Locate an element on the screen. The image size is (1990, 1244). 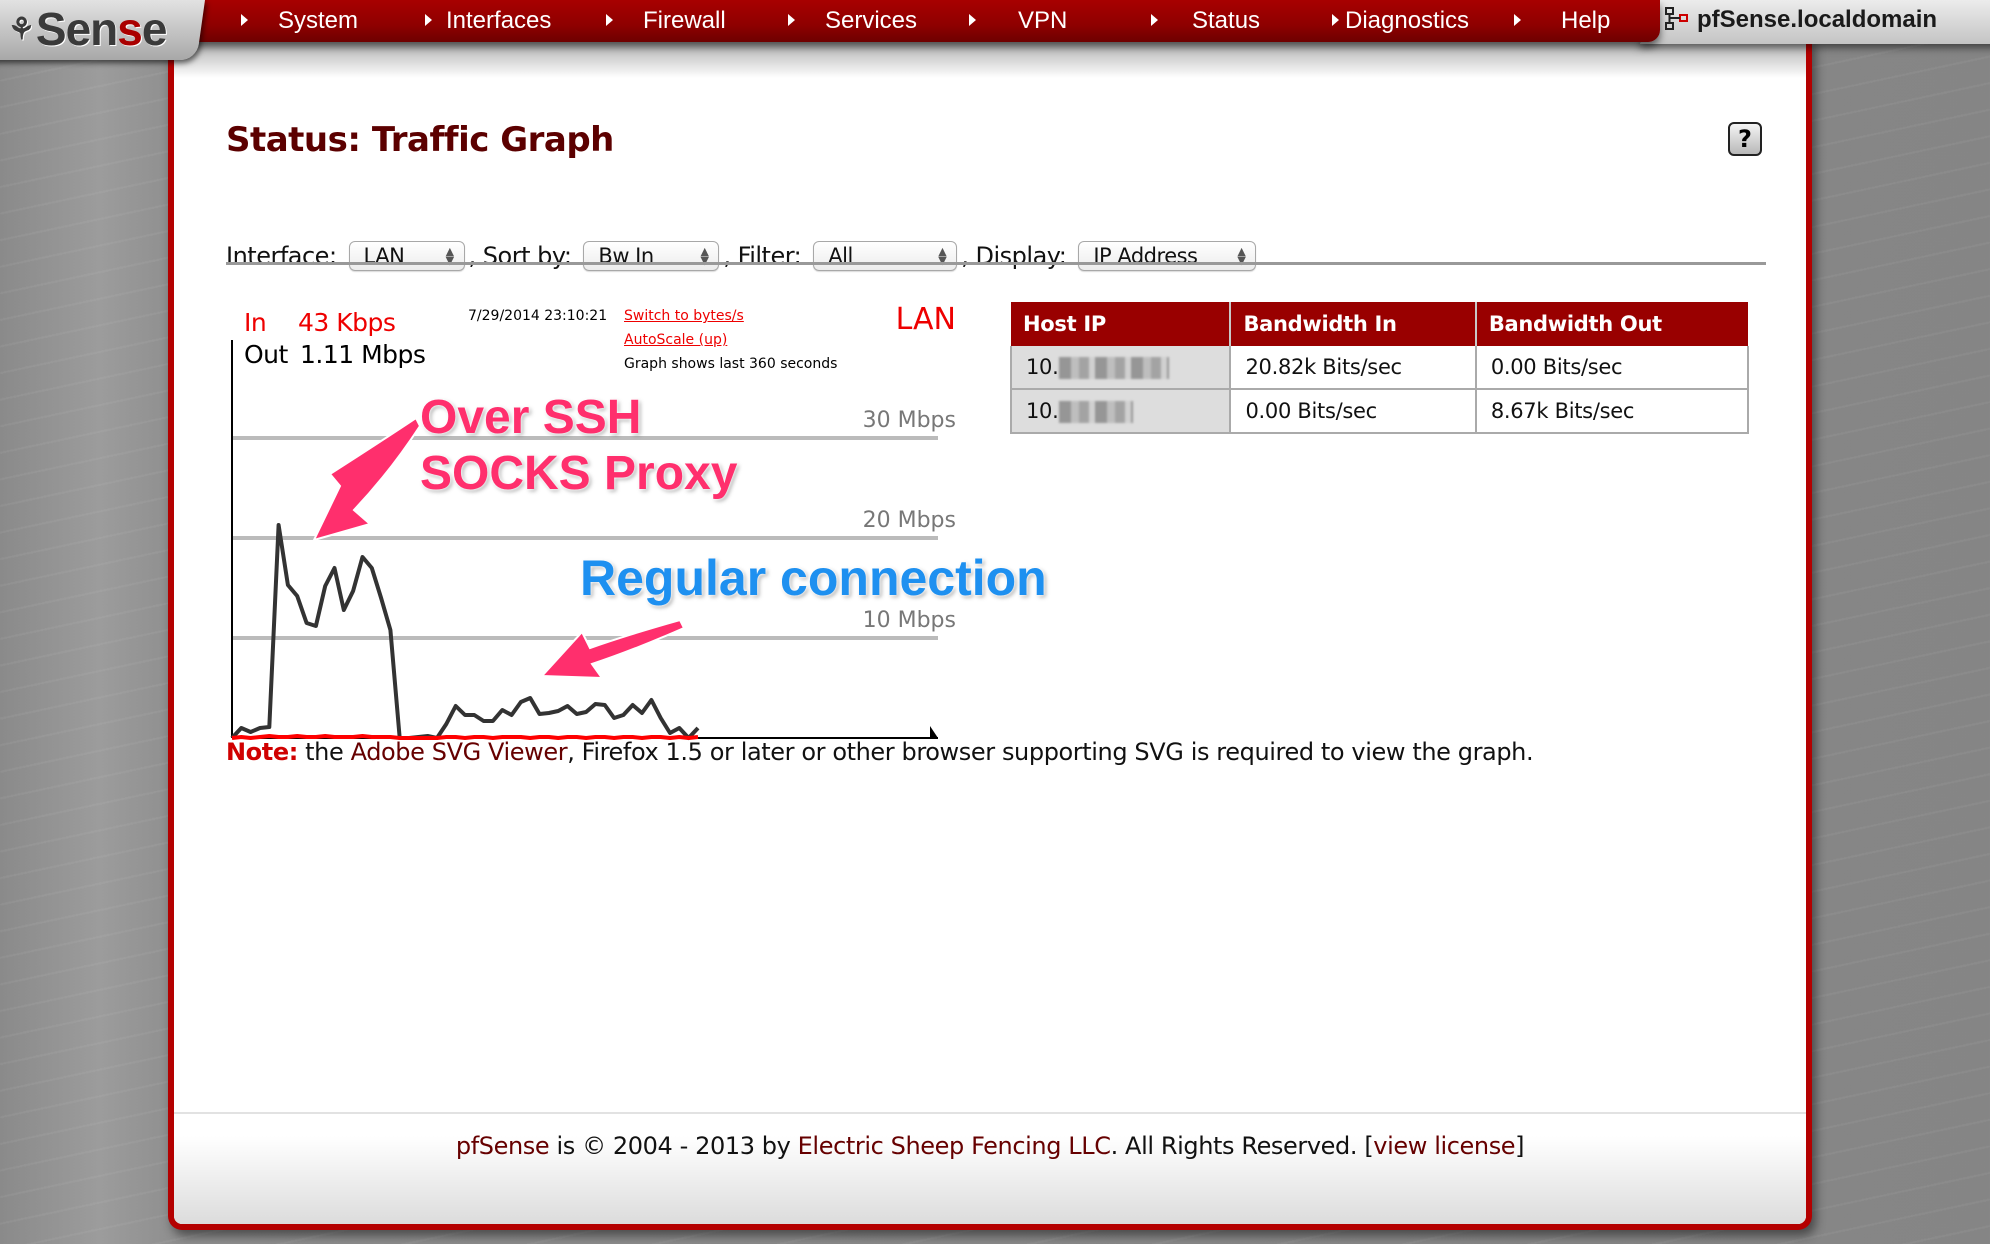
menu-services: Services is located at coordinates (852, 21).